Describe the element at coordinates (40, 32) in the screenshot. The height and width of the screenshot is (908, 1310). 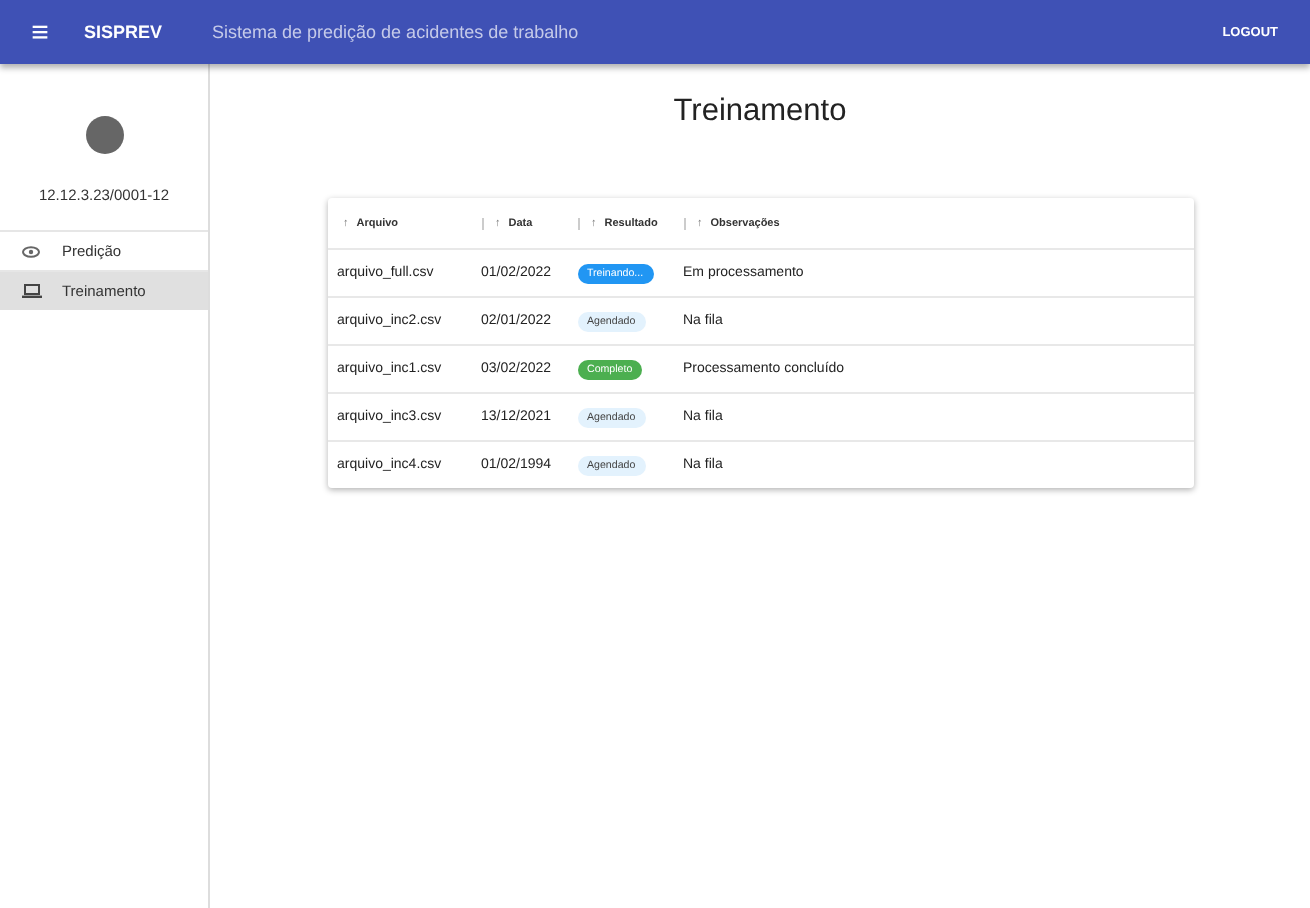
I see `menu-icon: ≡` at that location.